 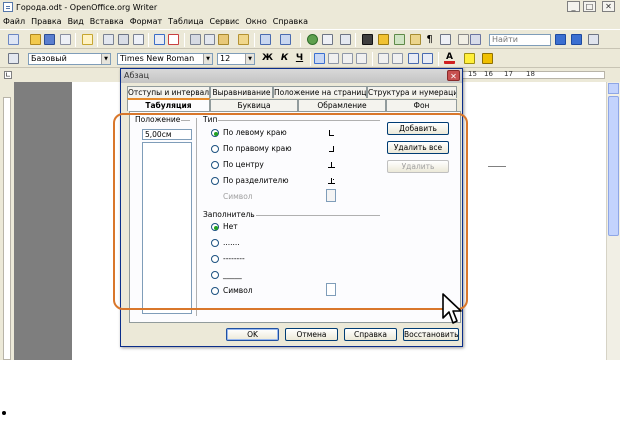 I want to click on navigator-icon, so click(x=383, y=39).